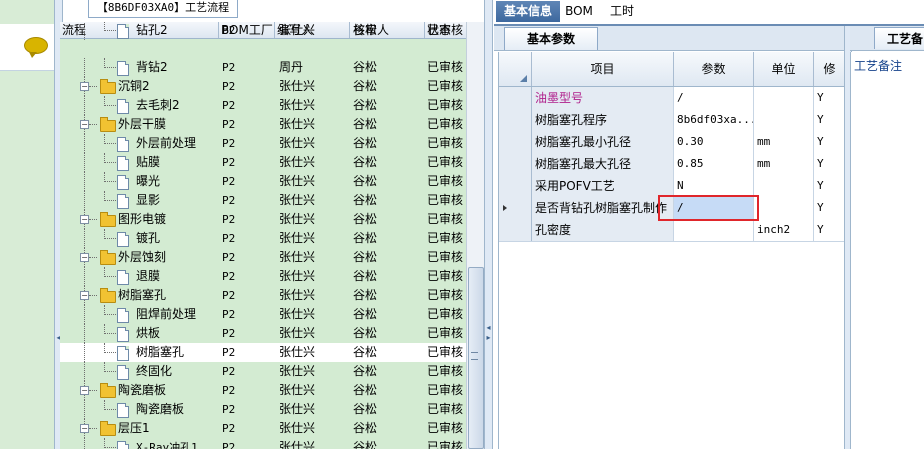 The height and width of the screenshot is (449, 924). I want to click on tree-row: − 树脂塞孔 P2 张仕兴 谷松 已审核, so click(263, 295).